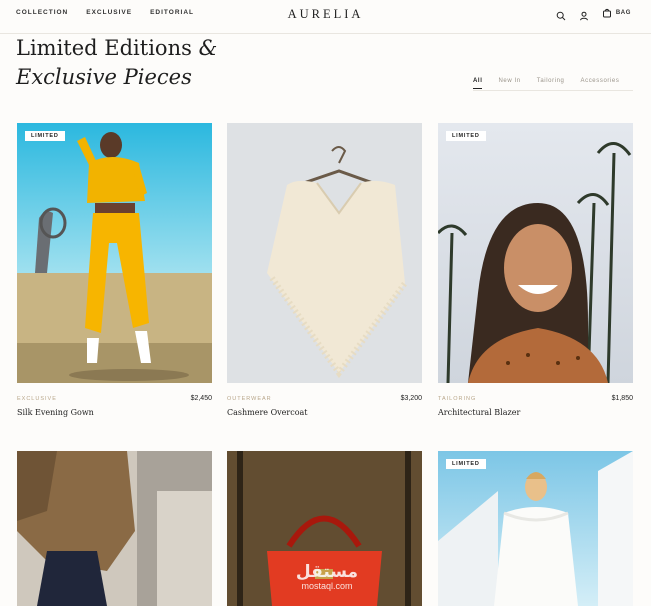 This screenshot has height=606, width=651. What do you see at coordinates (201, 398) in the screenshot?
I see `product-price: $2,450` at bounding box center [201, 398].